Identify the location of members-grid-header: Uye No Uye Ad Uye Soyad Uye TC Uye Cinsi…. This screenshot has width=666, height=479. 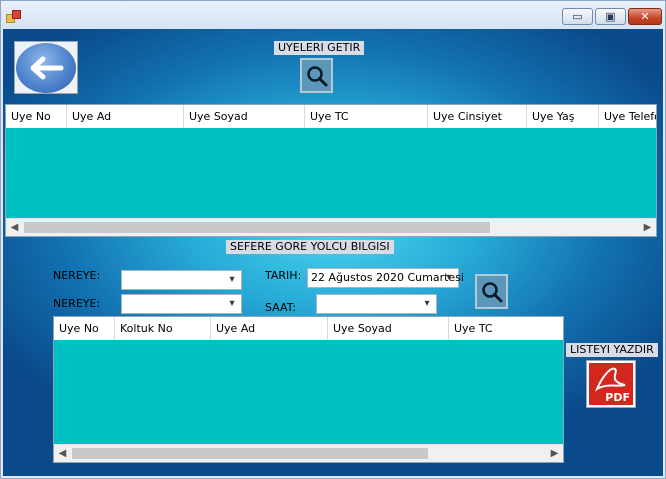
(331, 116).